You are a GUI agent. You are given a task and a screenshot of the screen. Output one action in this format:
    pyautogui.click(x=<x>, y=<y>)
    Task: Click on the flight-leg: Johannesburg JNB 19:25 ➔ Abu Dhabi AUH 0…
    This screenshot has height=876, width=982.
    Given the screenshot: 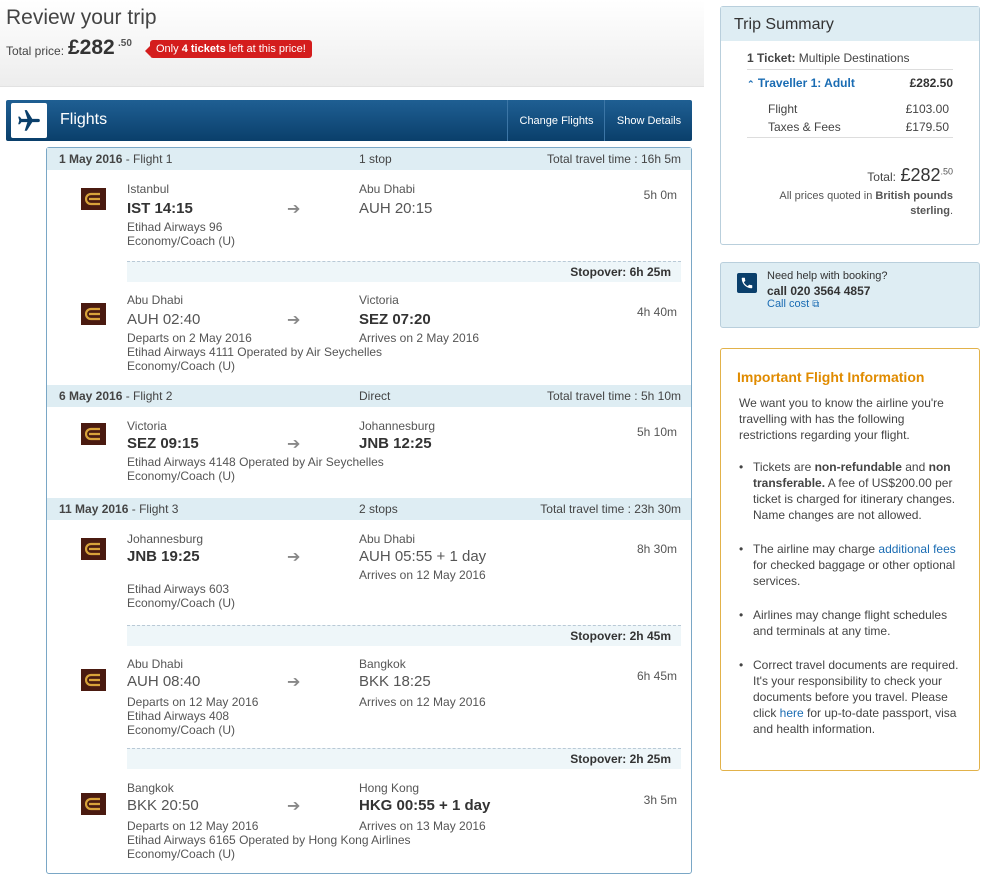 What is the action you would take?
    pyautogui.click(x=369, y=572)
    